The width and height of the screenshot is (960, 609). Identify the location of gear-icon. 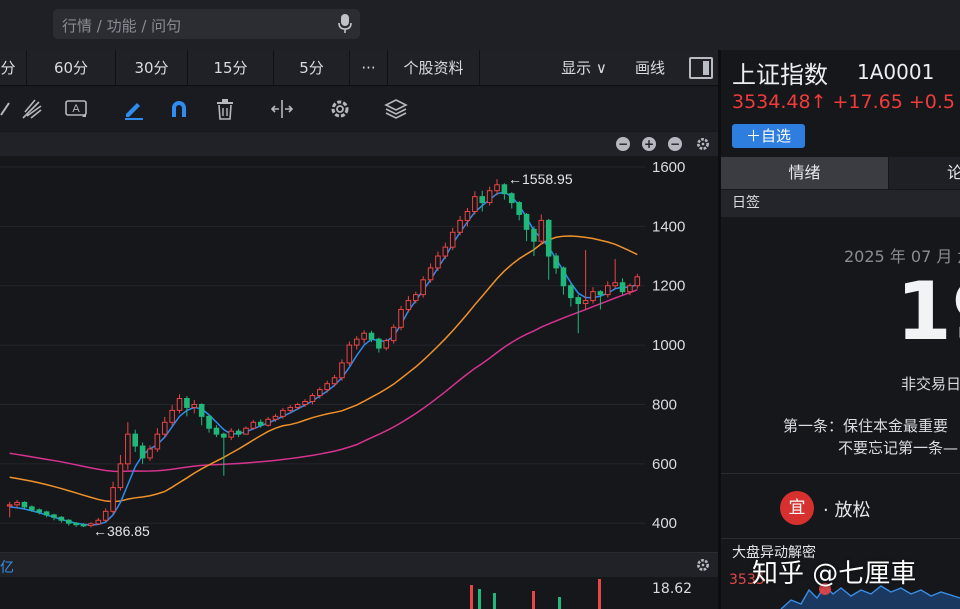
(340, 109).